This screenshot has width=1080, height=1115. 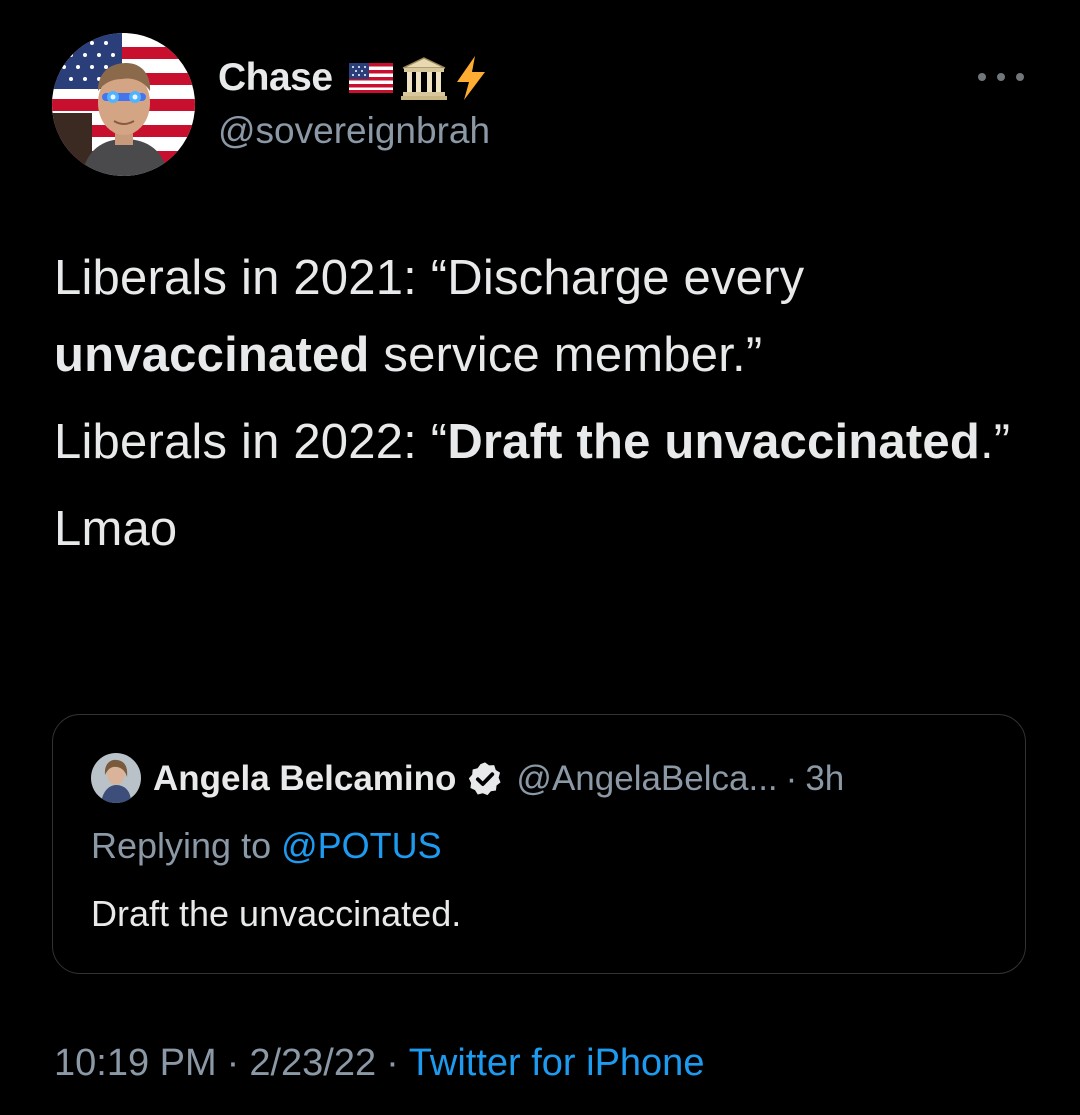 I want to click on us-flag-icon, so click(x=370, y=78).